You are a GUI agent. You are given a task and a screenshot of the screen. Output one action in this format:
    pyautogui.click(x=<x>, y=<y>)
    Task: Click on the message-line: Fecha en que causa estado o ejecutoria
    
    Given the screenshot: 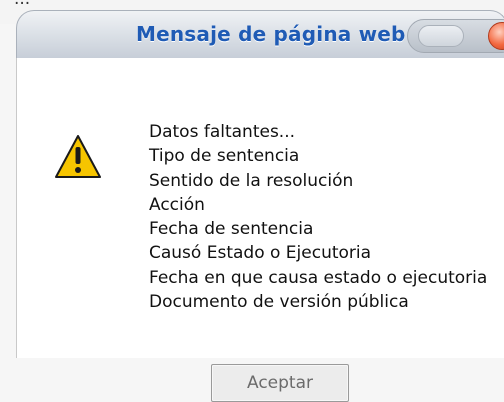 What is the action you would take?
    pyautogui.click(x=318, y=277)
    